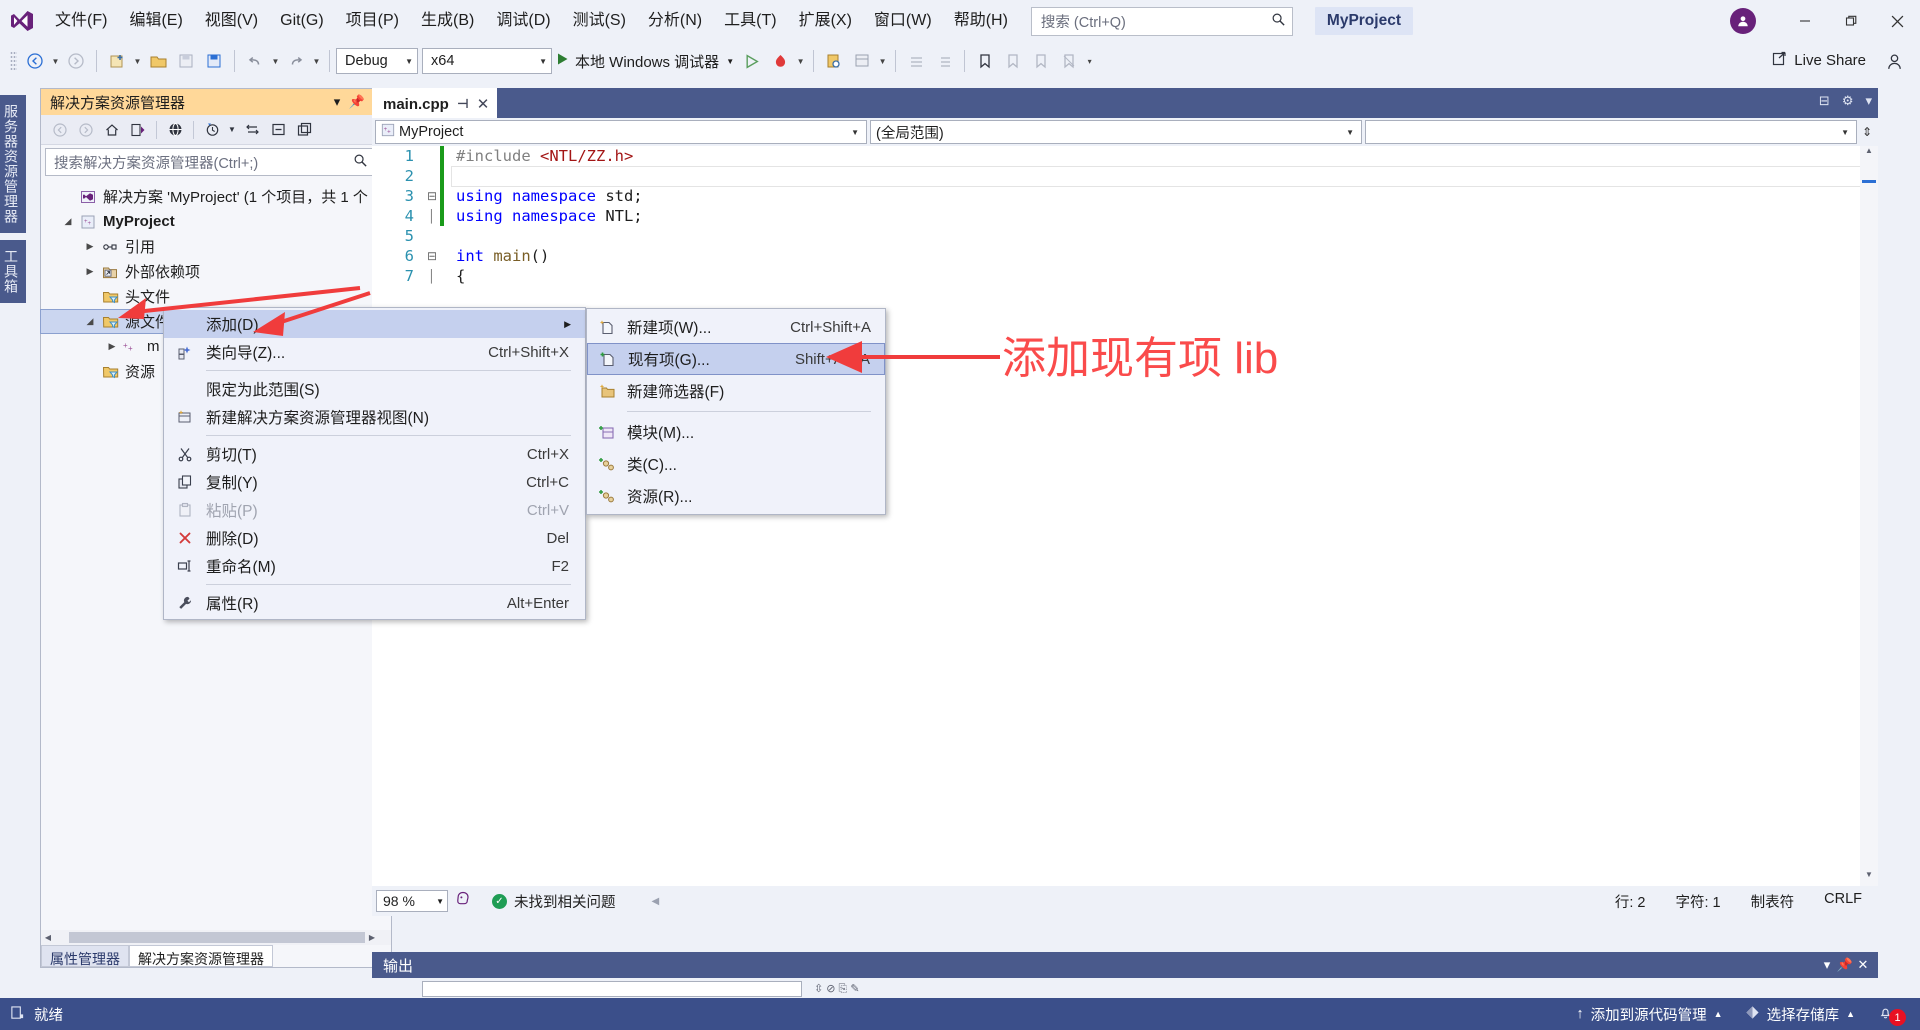  Describe the element at coordinates (800, 61) in the screenshot. I see `hot-reload-dropdown: ▼` at that location.